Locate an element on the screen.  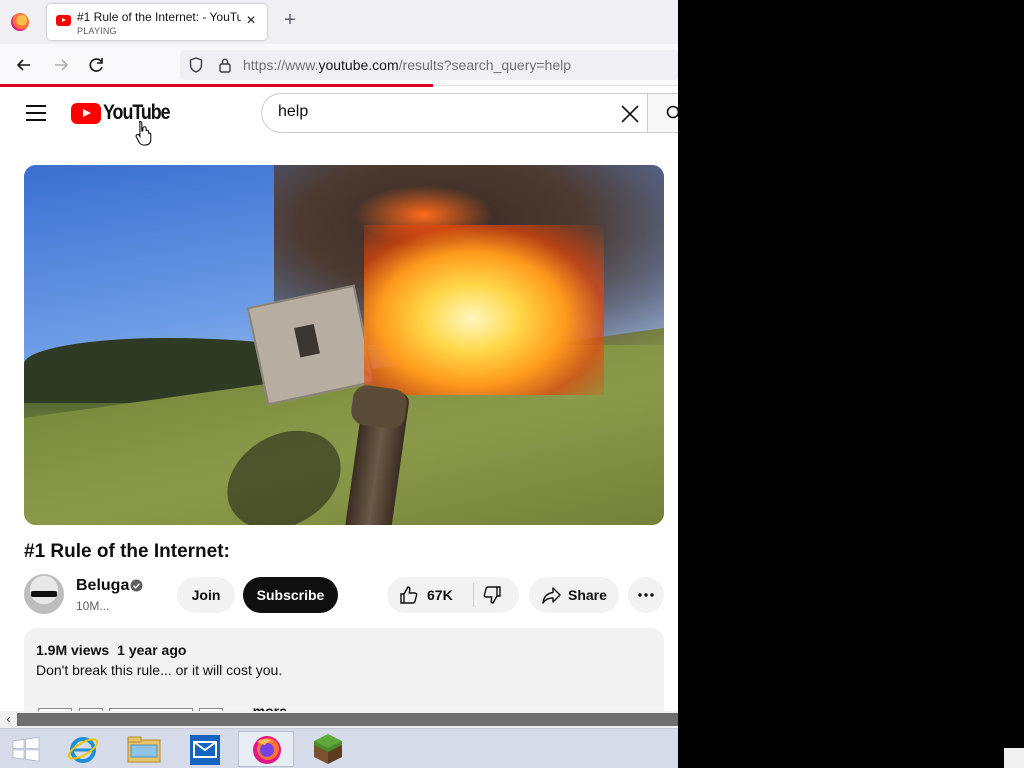
share-arrow-icon is located at coordinates (551, 595).